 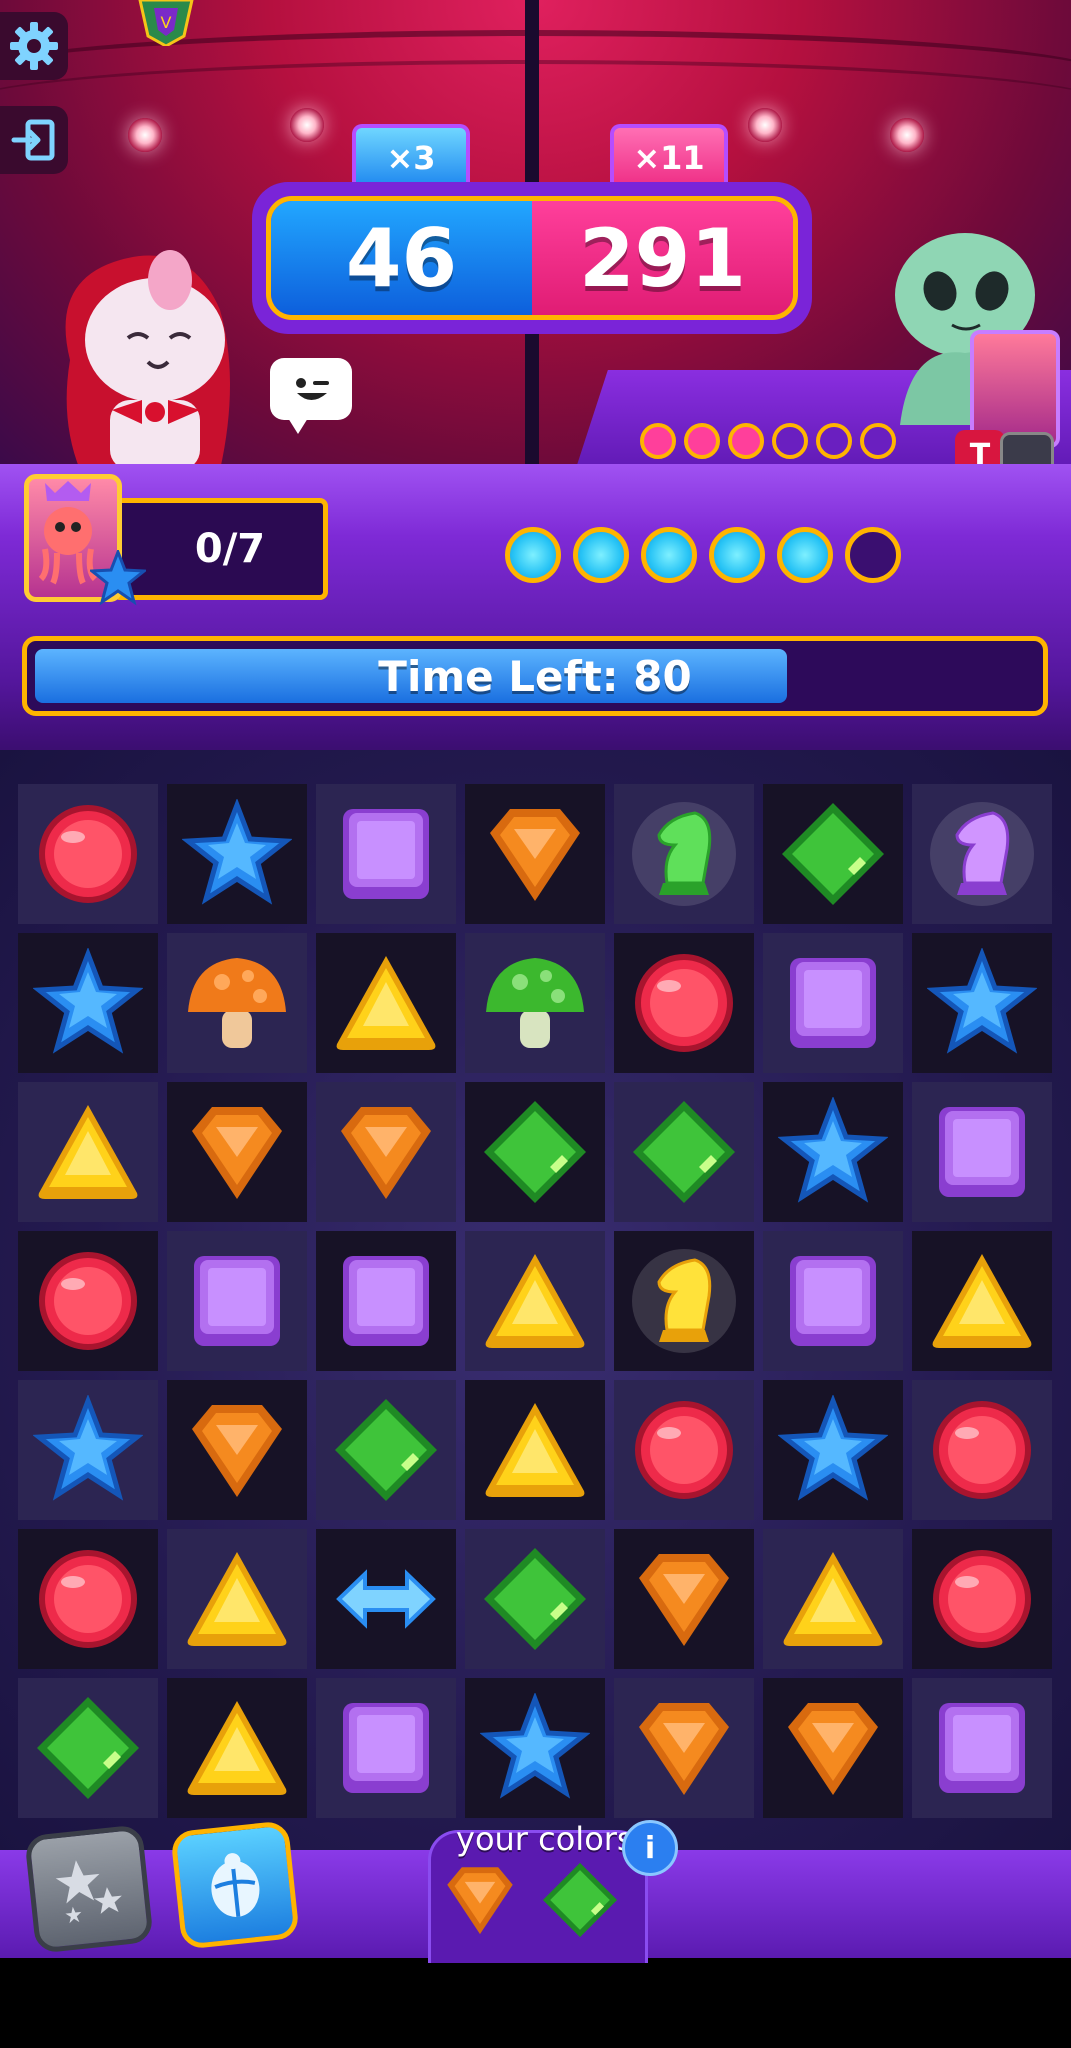 I want to click on gear-icon, so click(x=34, y=46).